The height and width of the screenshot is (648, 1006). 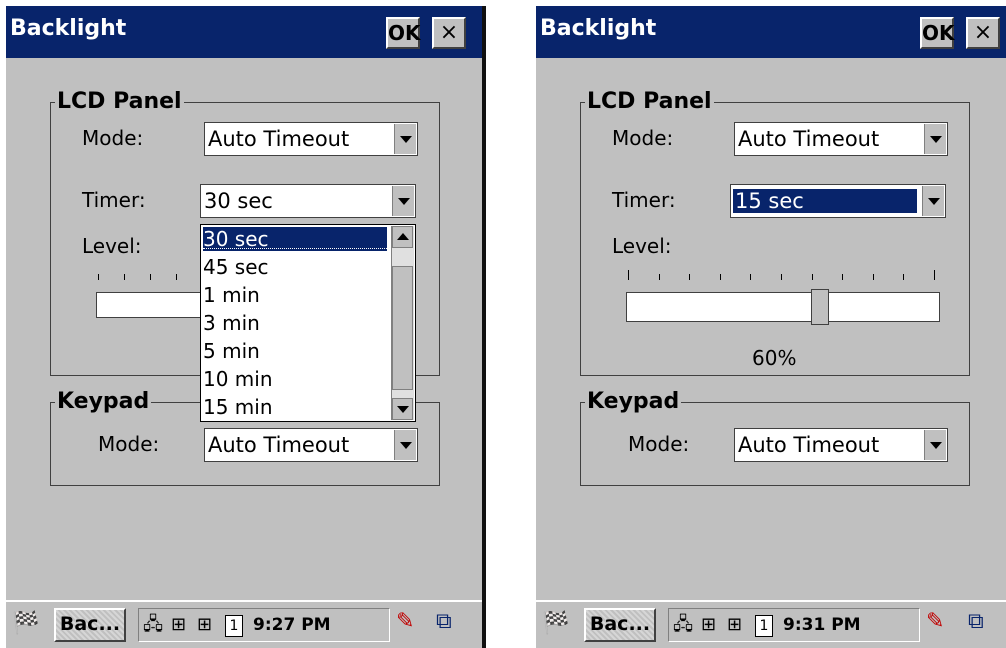 I want to click on taskbar: 🏁 Bac... 🖧 ⊞ ⊞ 1 9:31 PM ✎ ⧉, so click(x=771, y=624).